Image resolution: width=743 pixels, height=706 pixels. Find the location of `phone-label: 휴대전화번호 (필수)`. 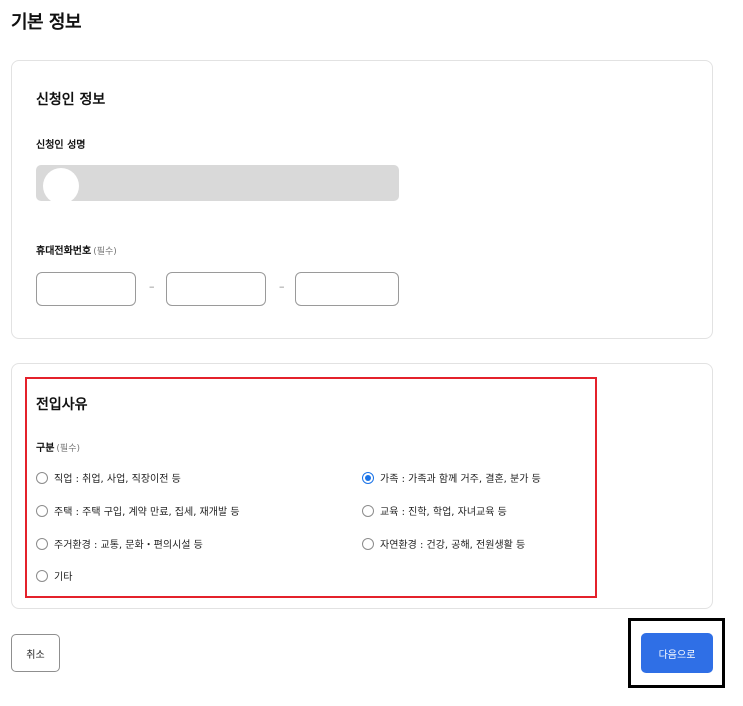

phone-label: 휴대전화번호 (필수) is located at coordinates (76, 249).